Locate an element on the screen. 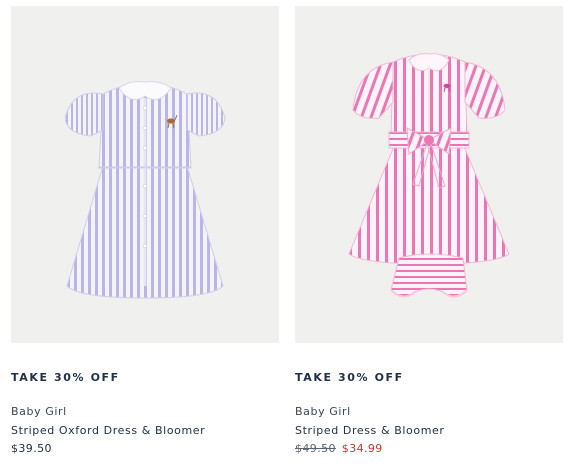 The height and width of the screenshot is (472, 570). pink-dress-illustration is located at coordinates (429, 175).